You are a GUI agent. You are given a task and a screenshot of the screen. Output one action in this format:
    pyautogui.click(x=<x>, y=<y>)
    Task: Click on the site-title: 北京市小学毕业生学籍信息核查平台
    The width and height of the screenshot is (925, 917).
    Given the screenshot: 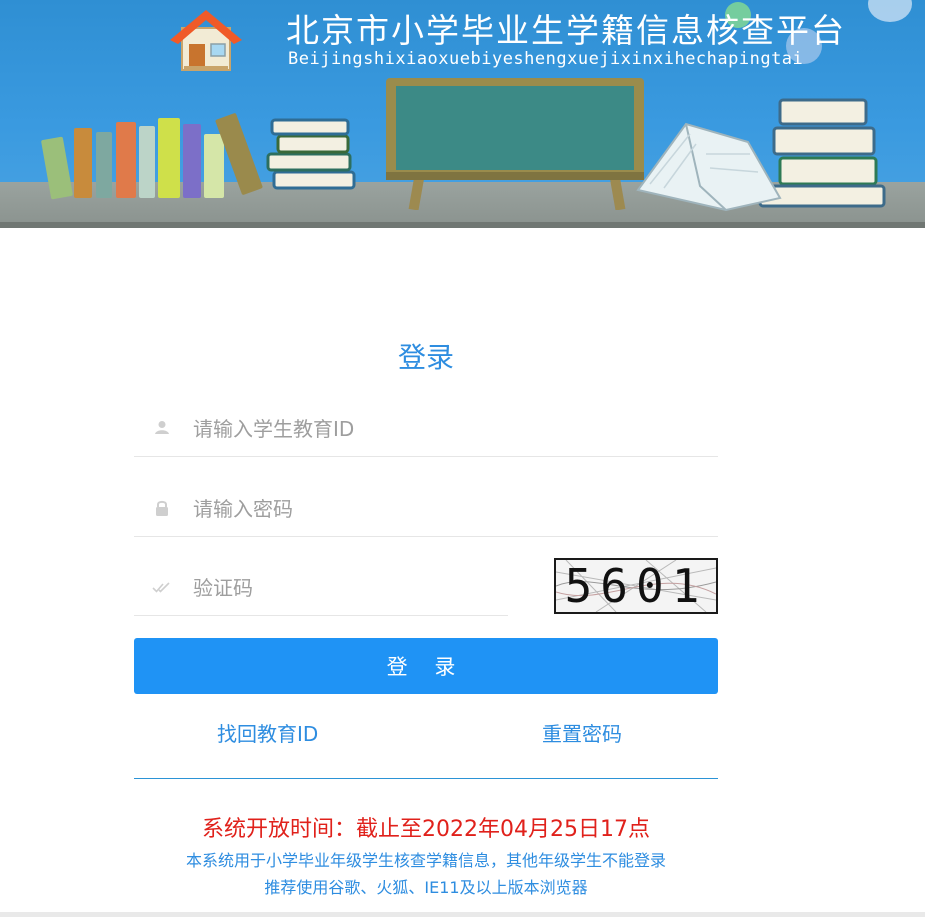 What is the action you would take?
    pyautogui.click(x=566, y=30)
    